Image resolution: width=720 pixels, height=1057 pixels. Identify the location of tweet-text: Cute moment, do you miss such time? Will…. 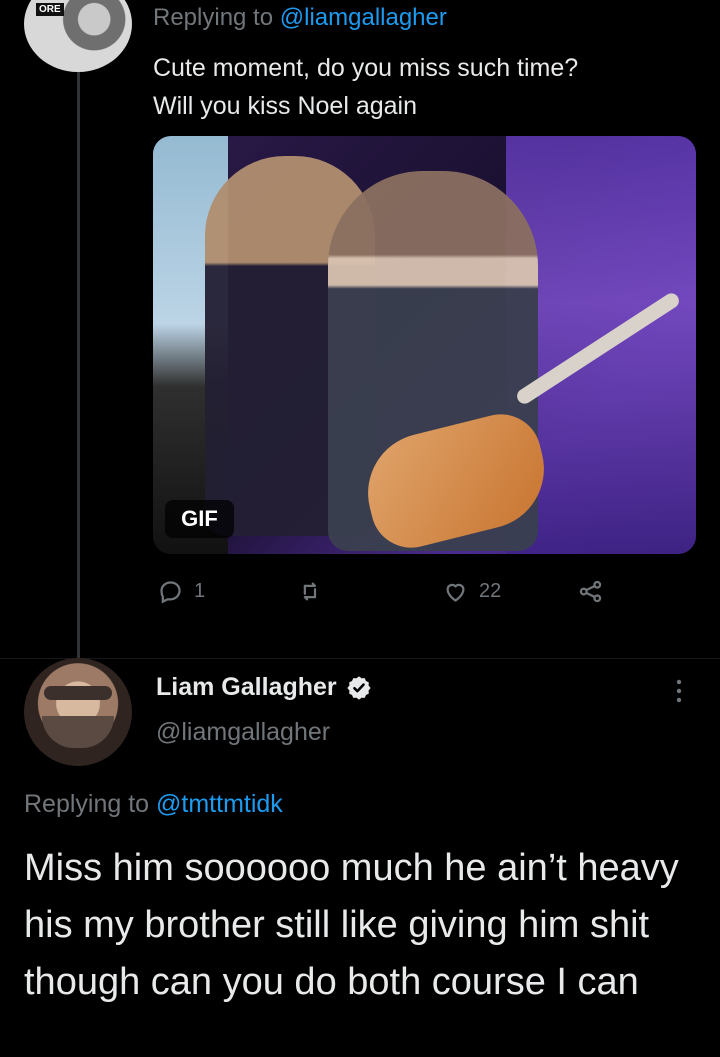
(366, 87).